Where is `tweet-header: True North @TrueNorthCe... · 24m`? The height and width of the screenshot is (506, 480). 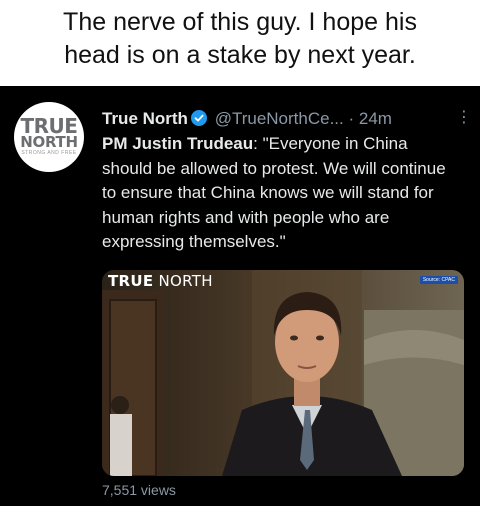
tweet-header: True North @TrueNorthCe... · 24m is located at coordinates (285, 119).